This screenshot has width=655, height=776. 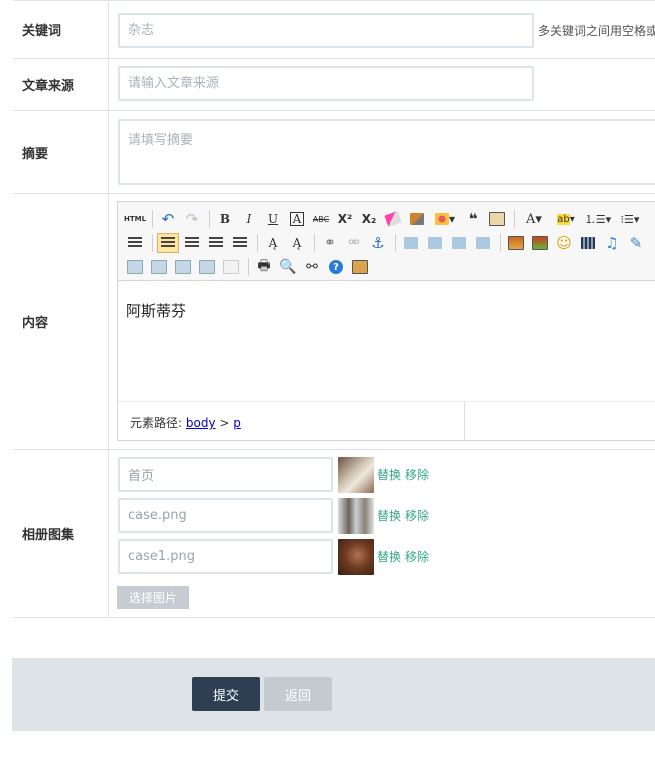 What do you see at coordinates (459, 243) in the screenshot?
I see `image-inline-icon` at bounding box center [459, 243].